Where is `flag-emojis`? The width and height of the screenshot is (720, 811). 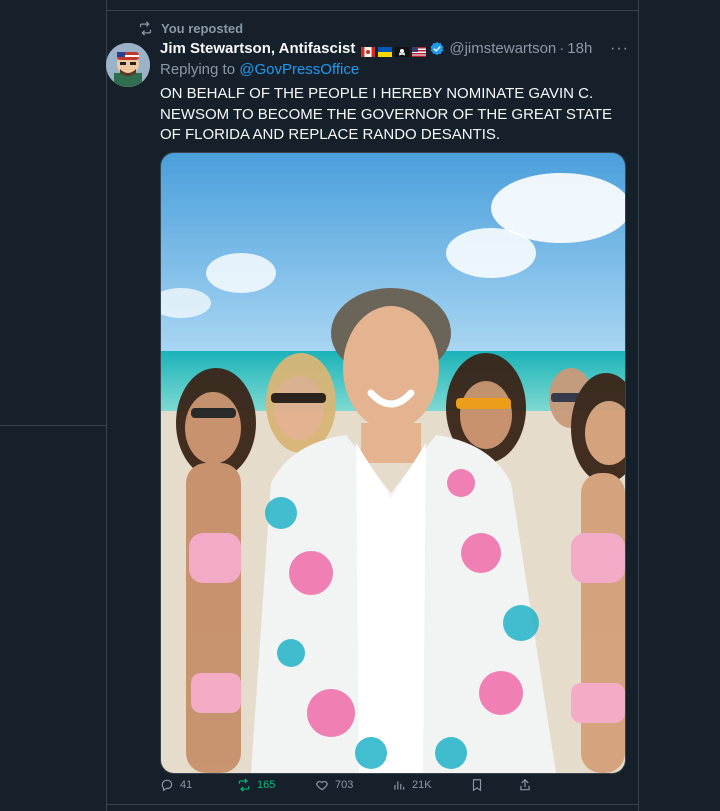 flag-emojis is located at coordinates (394, 50).